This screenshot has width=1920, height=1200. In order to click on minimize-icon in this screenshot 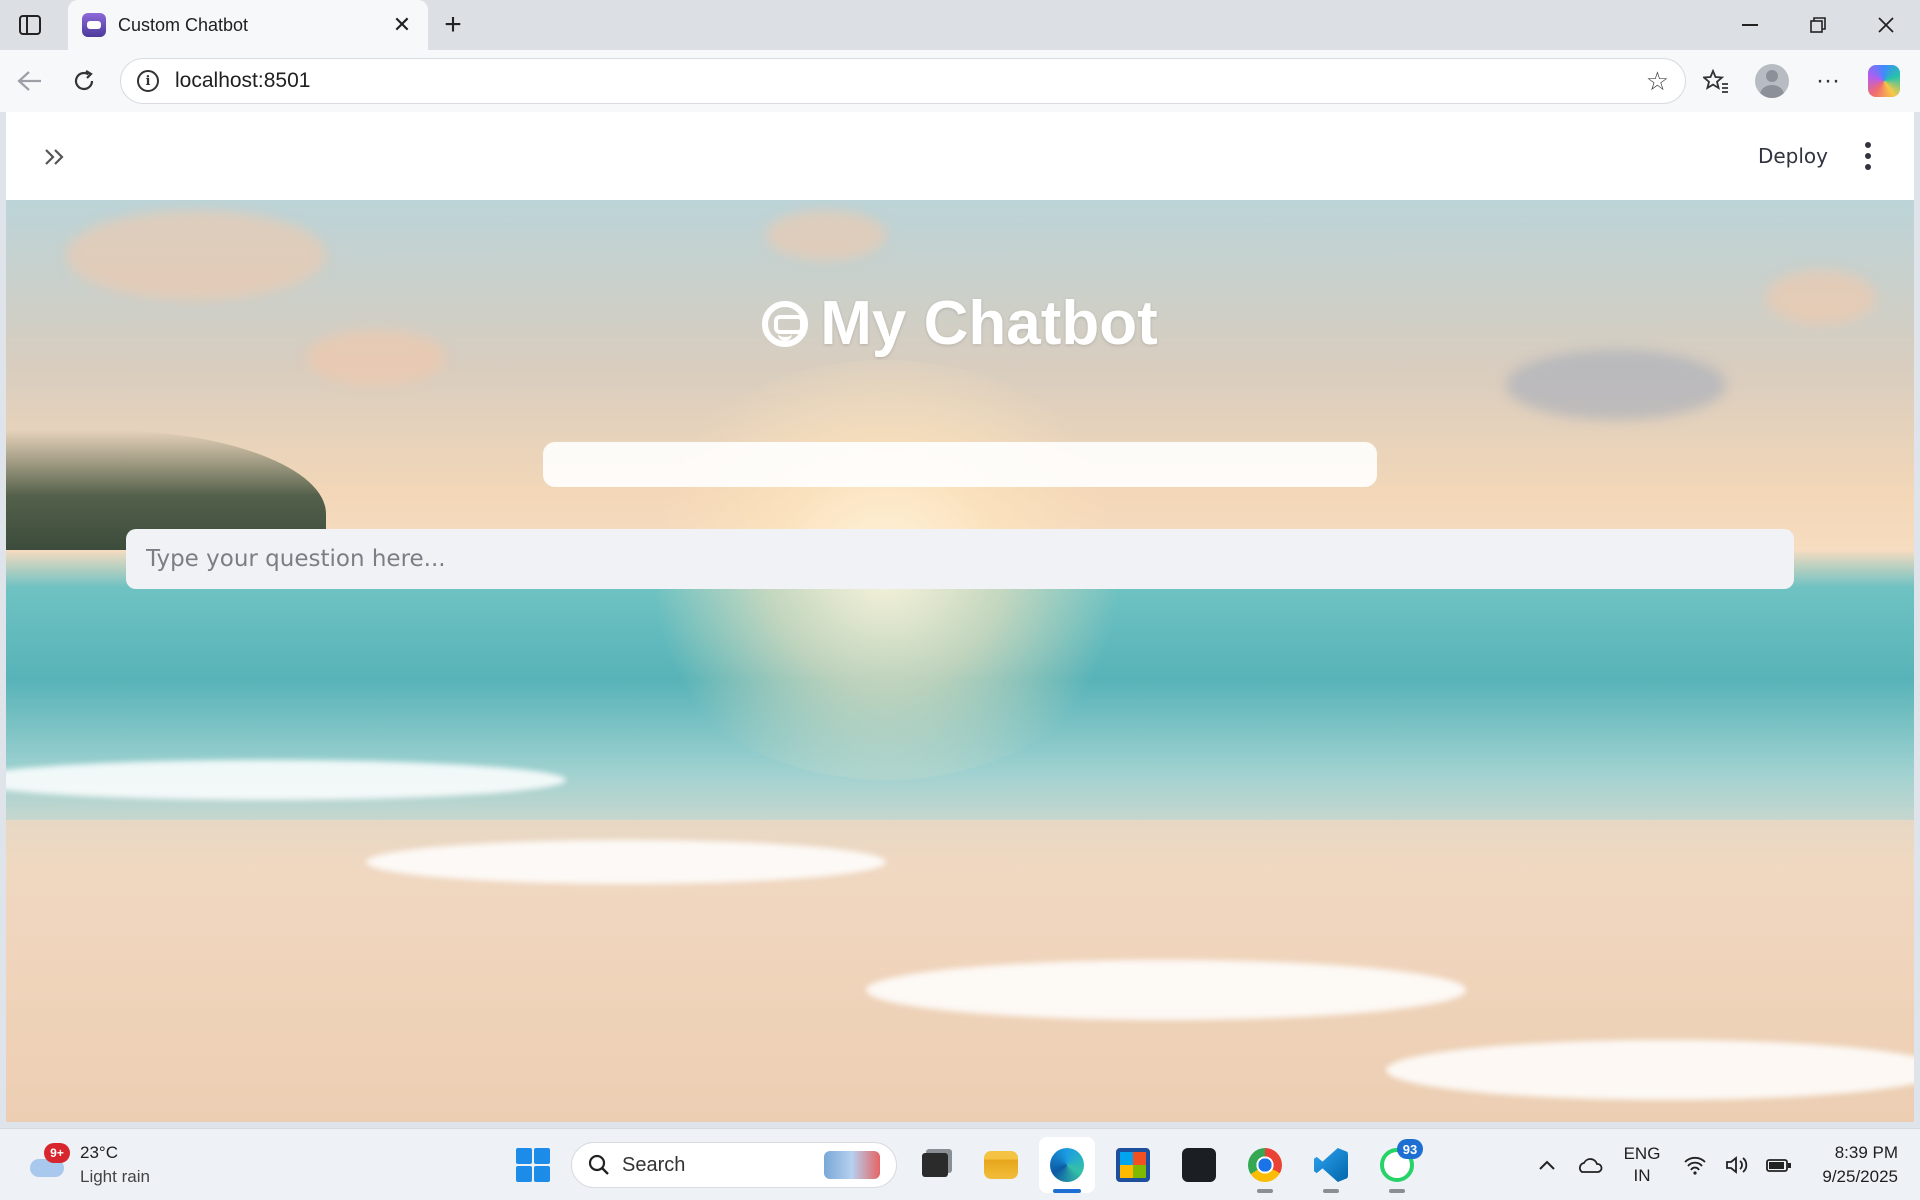, I will do `click(1750, 25)`.